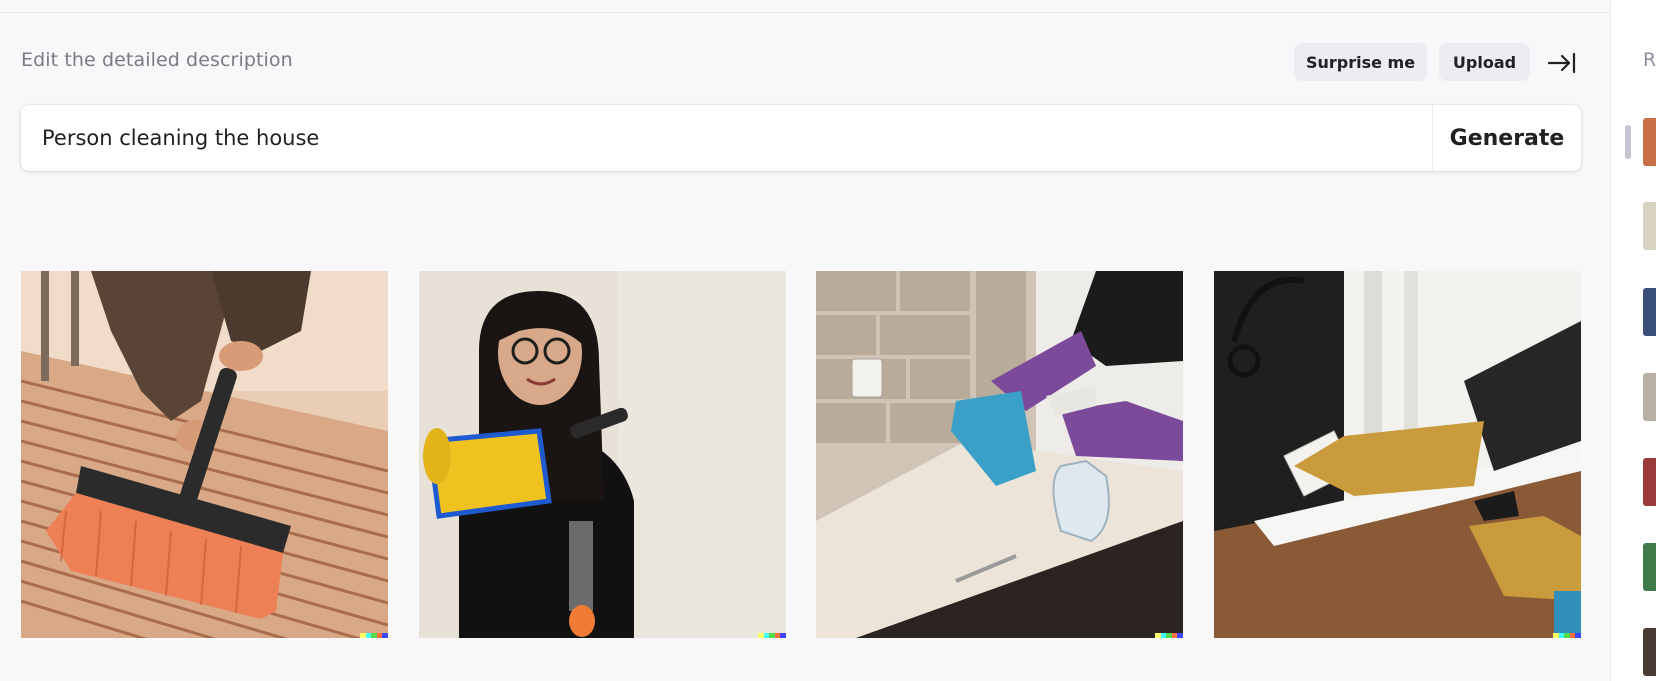 The height and width of the screenshot is (681, 1656). What do you see at coordinates (1562, 63) in the screenshot?
I see `collapse-sidebar-icon` at bounding box center [1562, 63].